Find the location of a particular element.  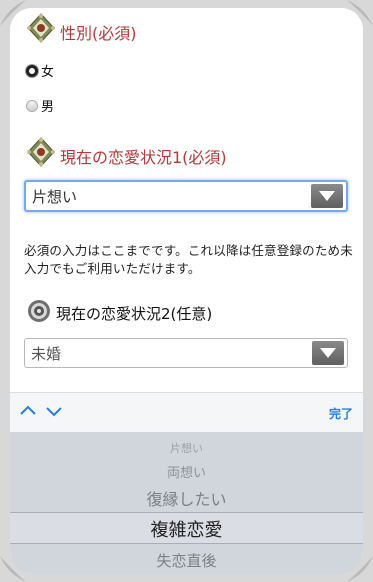

gender-section-title: 性別(必須) is located at coordinates (80, 28).